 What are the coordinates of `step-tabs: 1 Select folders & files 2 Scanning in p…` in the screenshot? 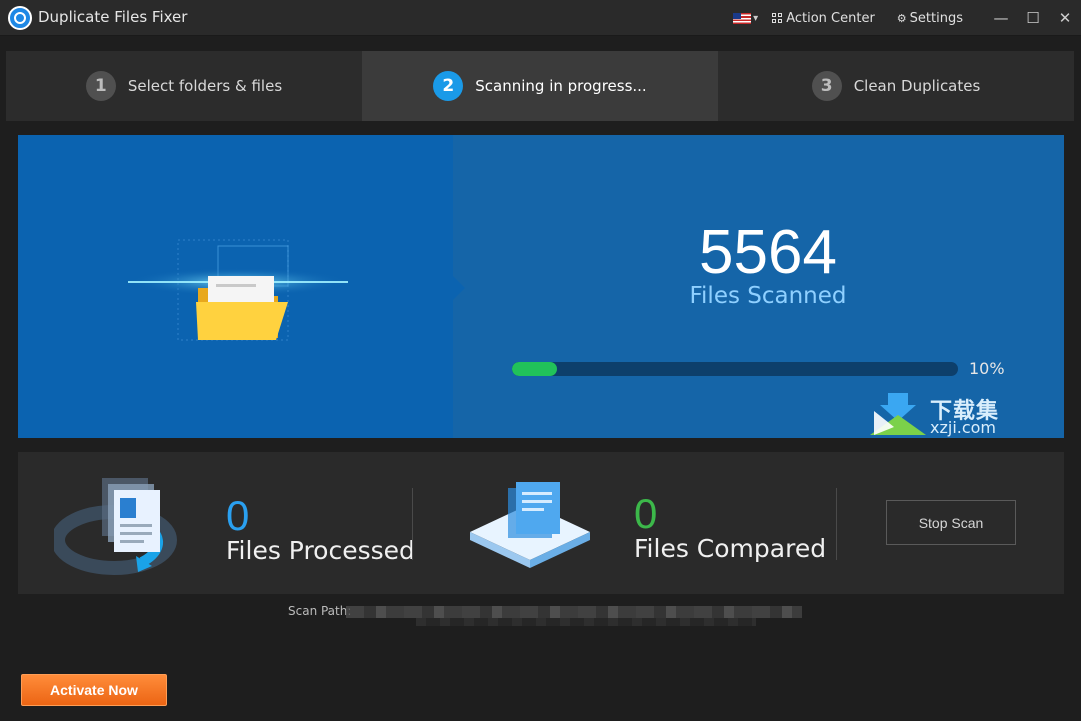 It's located at (540, 86).